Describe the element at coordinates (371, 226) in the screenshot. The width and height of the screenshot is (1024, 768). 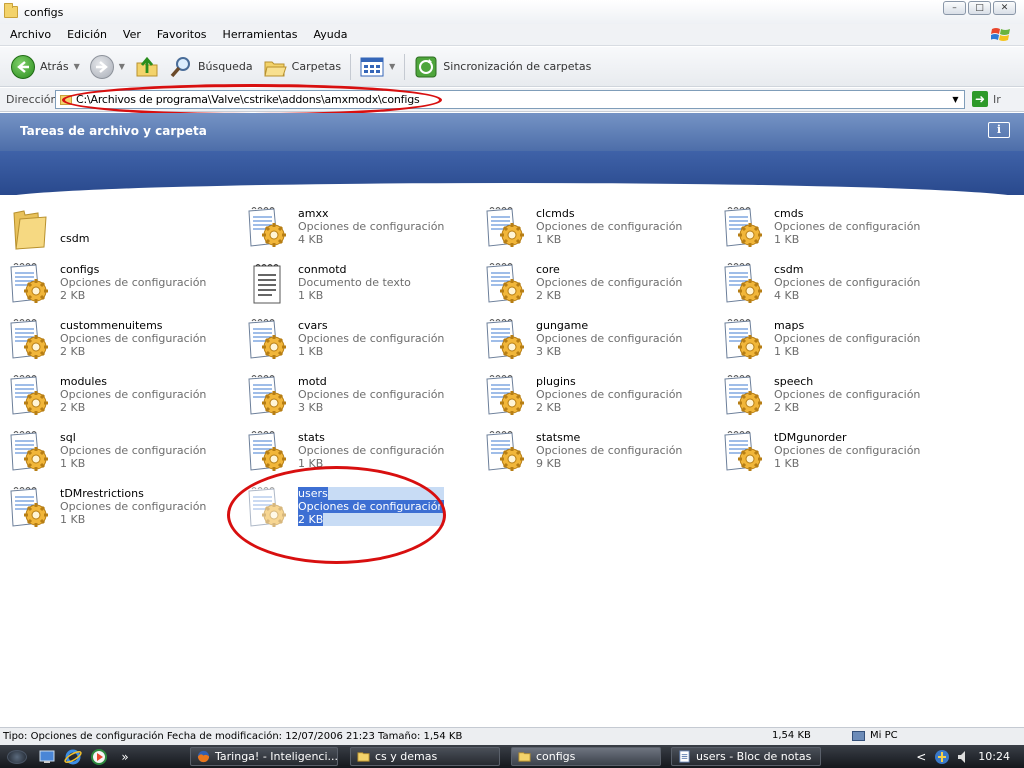
I see `file-text: amxx Opciones de configuración 4 KB` at that location.